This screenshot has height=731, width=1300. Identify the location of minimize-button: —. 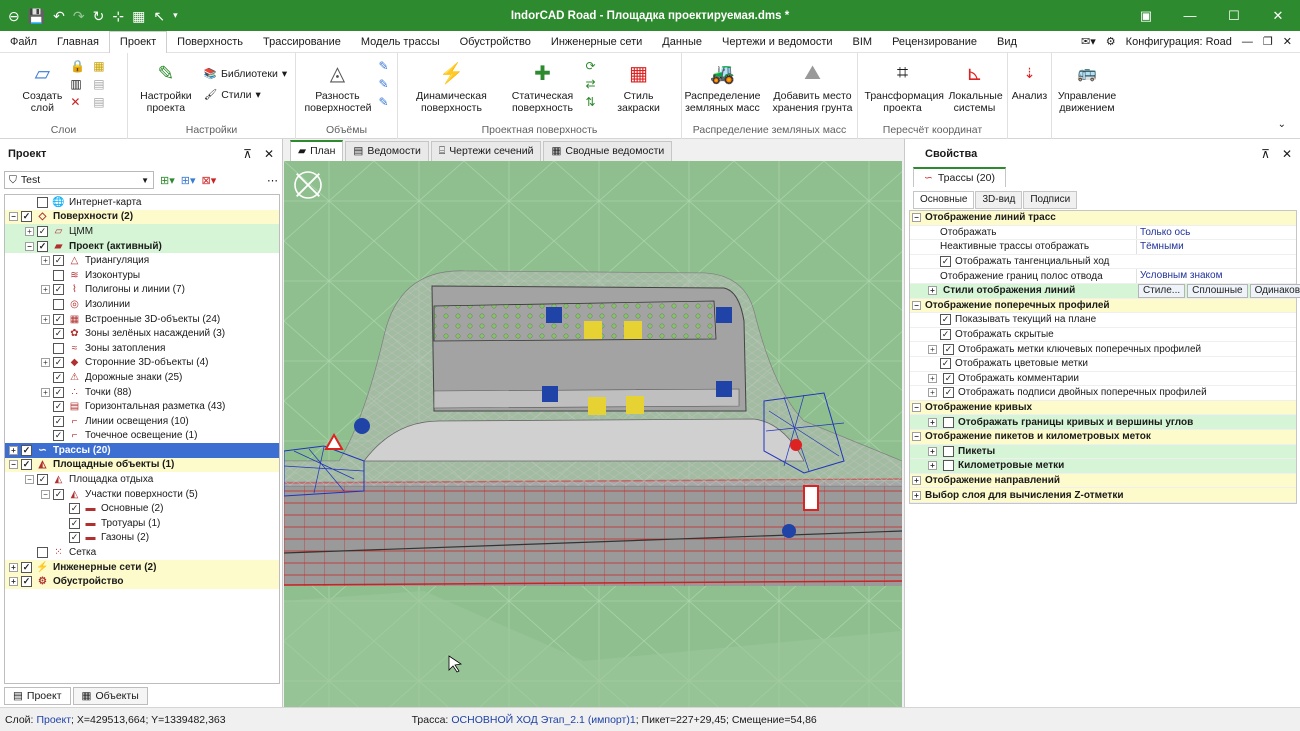
(1190, 15).